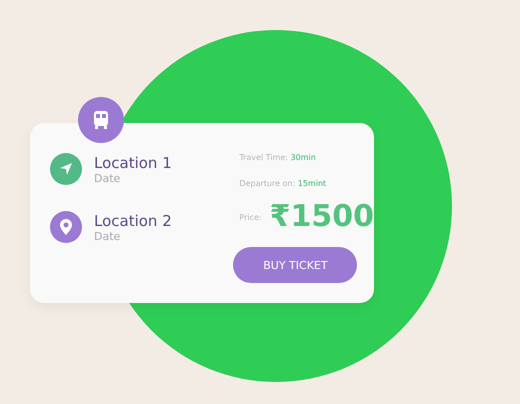 The height and width of the screenshot is (404, 520). Describe the element at coordinates (283, 184) in the screenshot. I see `trip-detail: Departure on: 15mint` at that location.